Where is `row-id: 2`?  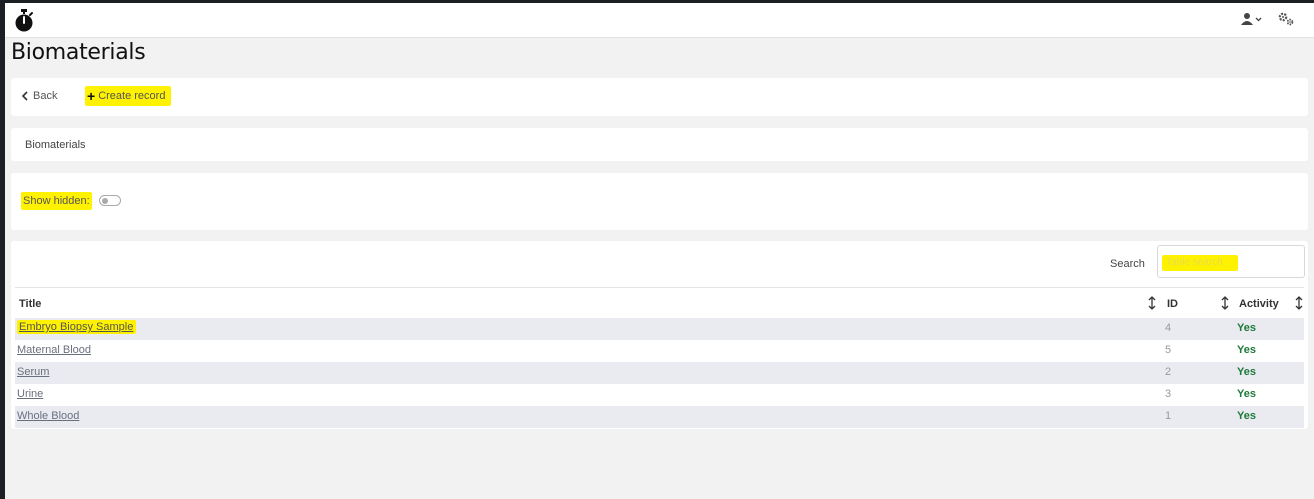 row-id: 2 is located at coordinates (1168, 372).